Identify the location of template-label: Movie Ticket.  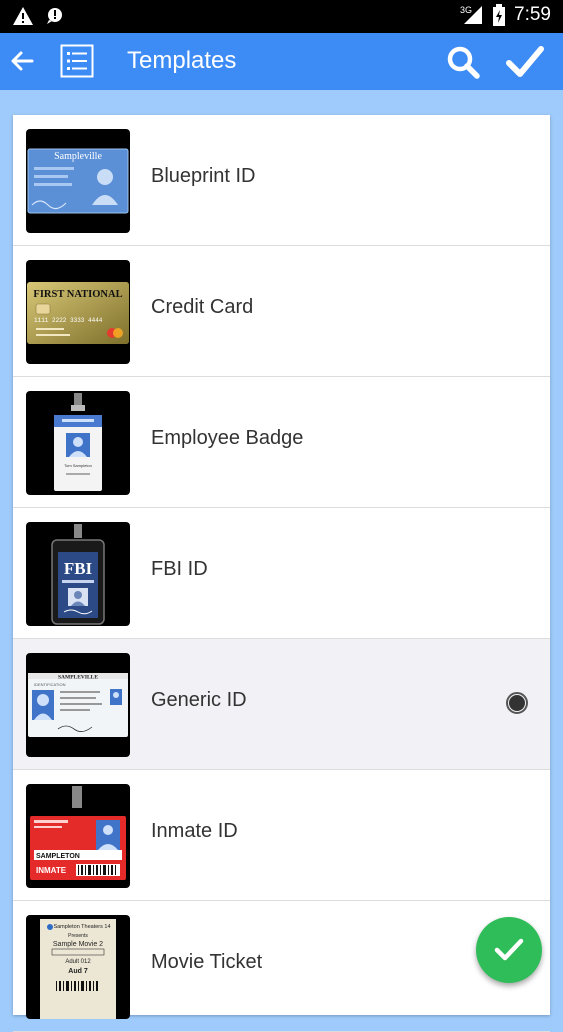
(207, 962).